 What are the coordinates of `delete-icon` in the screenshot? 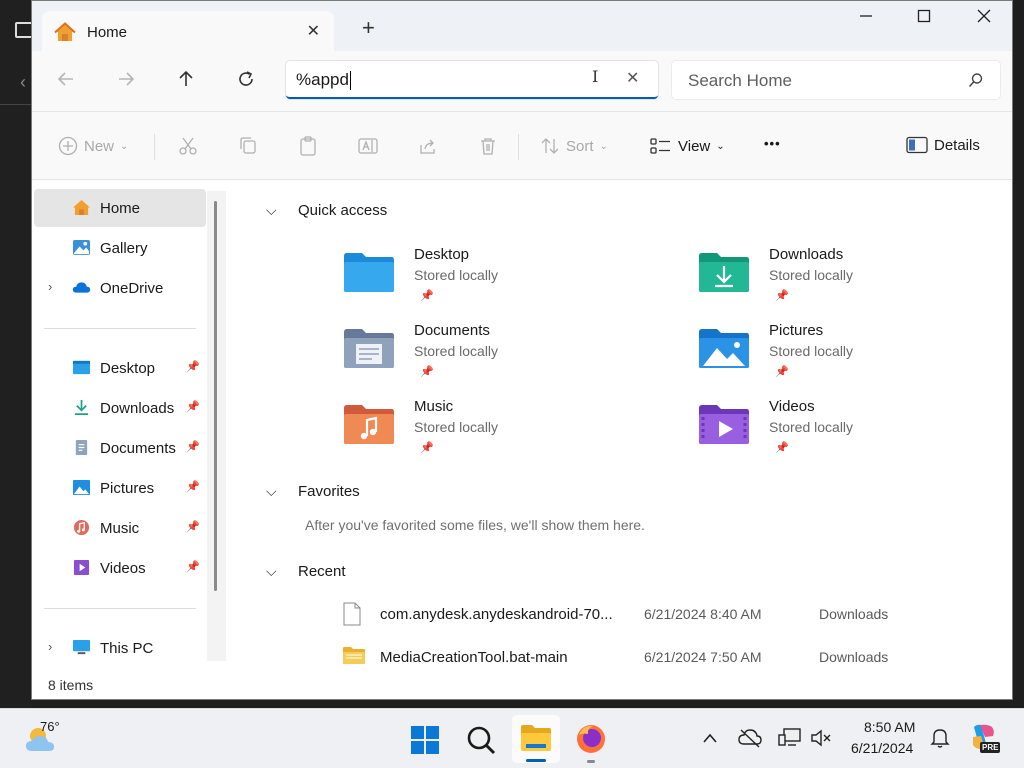 It's located at (488, 146).